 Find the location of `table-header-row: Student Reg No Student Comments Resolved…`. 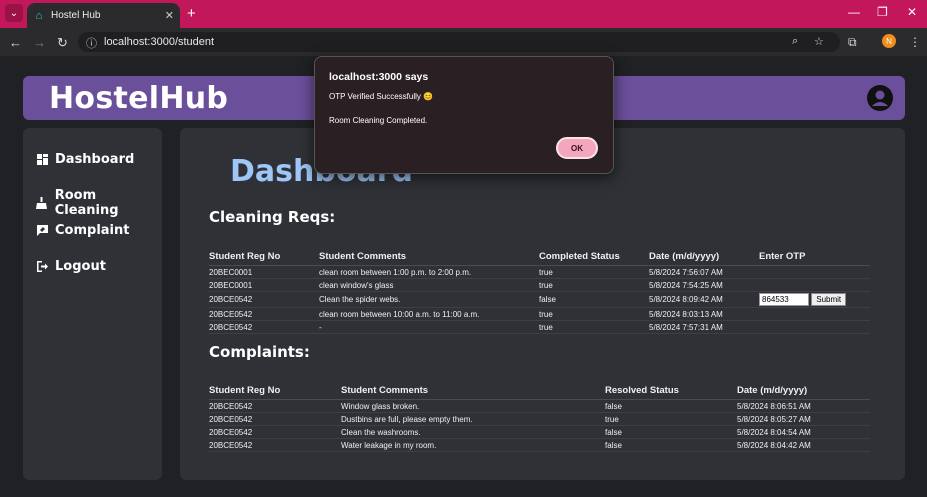

table-header-row: Student Reg No Student Comments Resolved… is located at coordinates (539, 391).